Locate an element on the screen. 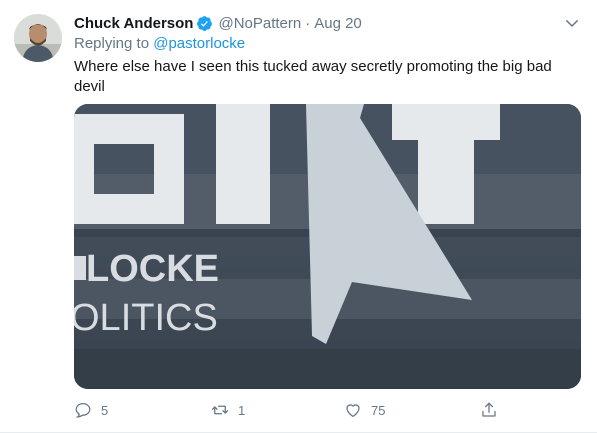 The width and height of the screenshot is (597, 433). tweet-header: Chuck Anderson @NoPattern · Aug 20 is located at coordinates (218, 23).